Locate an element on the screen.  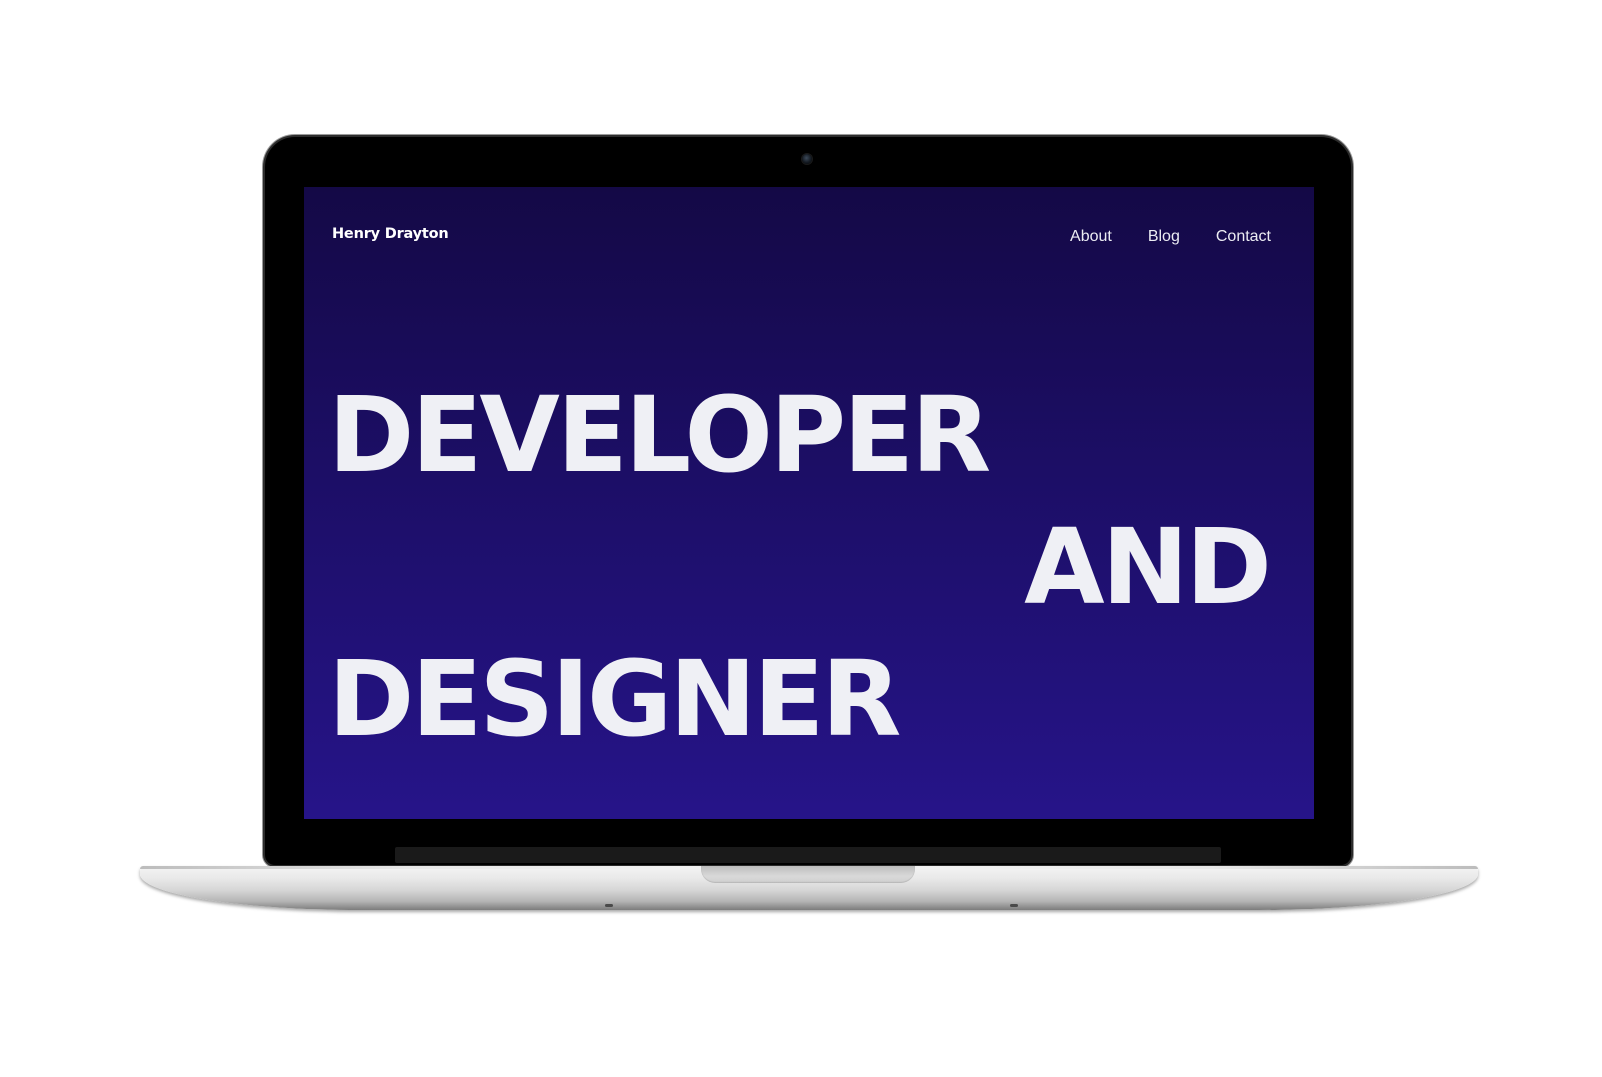
hero-word-and: AND is located at coordinates (1148, 567).